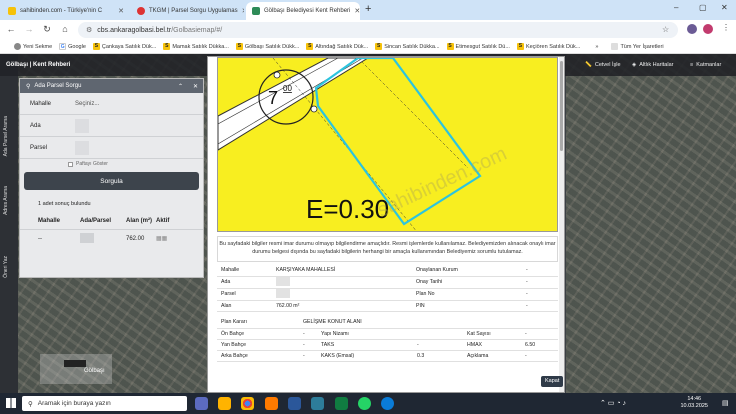  Describe the element at coordinates (364, 403) in the screenshot. I see `whatsapp-icon` at that location.